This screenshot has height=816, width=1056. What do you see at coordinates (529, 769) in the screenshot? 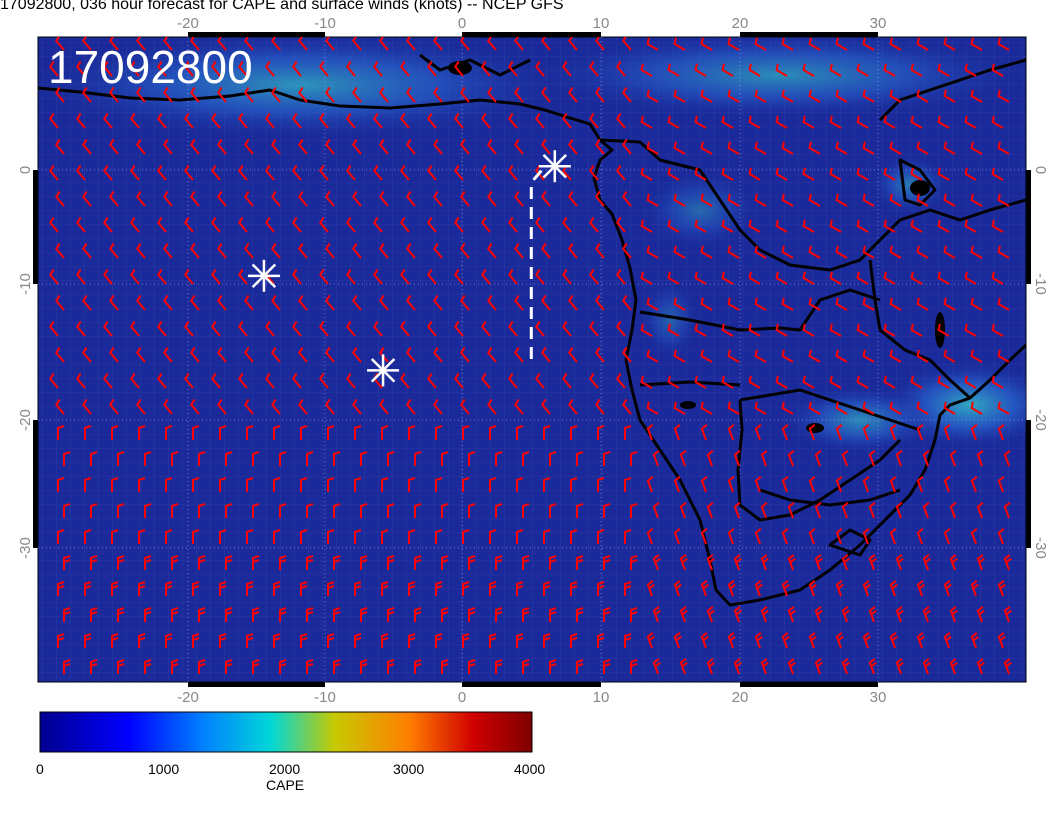
I see `colorbar-tick: 4000` at bounding box center [529, 769].